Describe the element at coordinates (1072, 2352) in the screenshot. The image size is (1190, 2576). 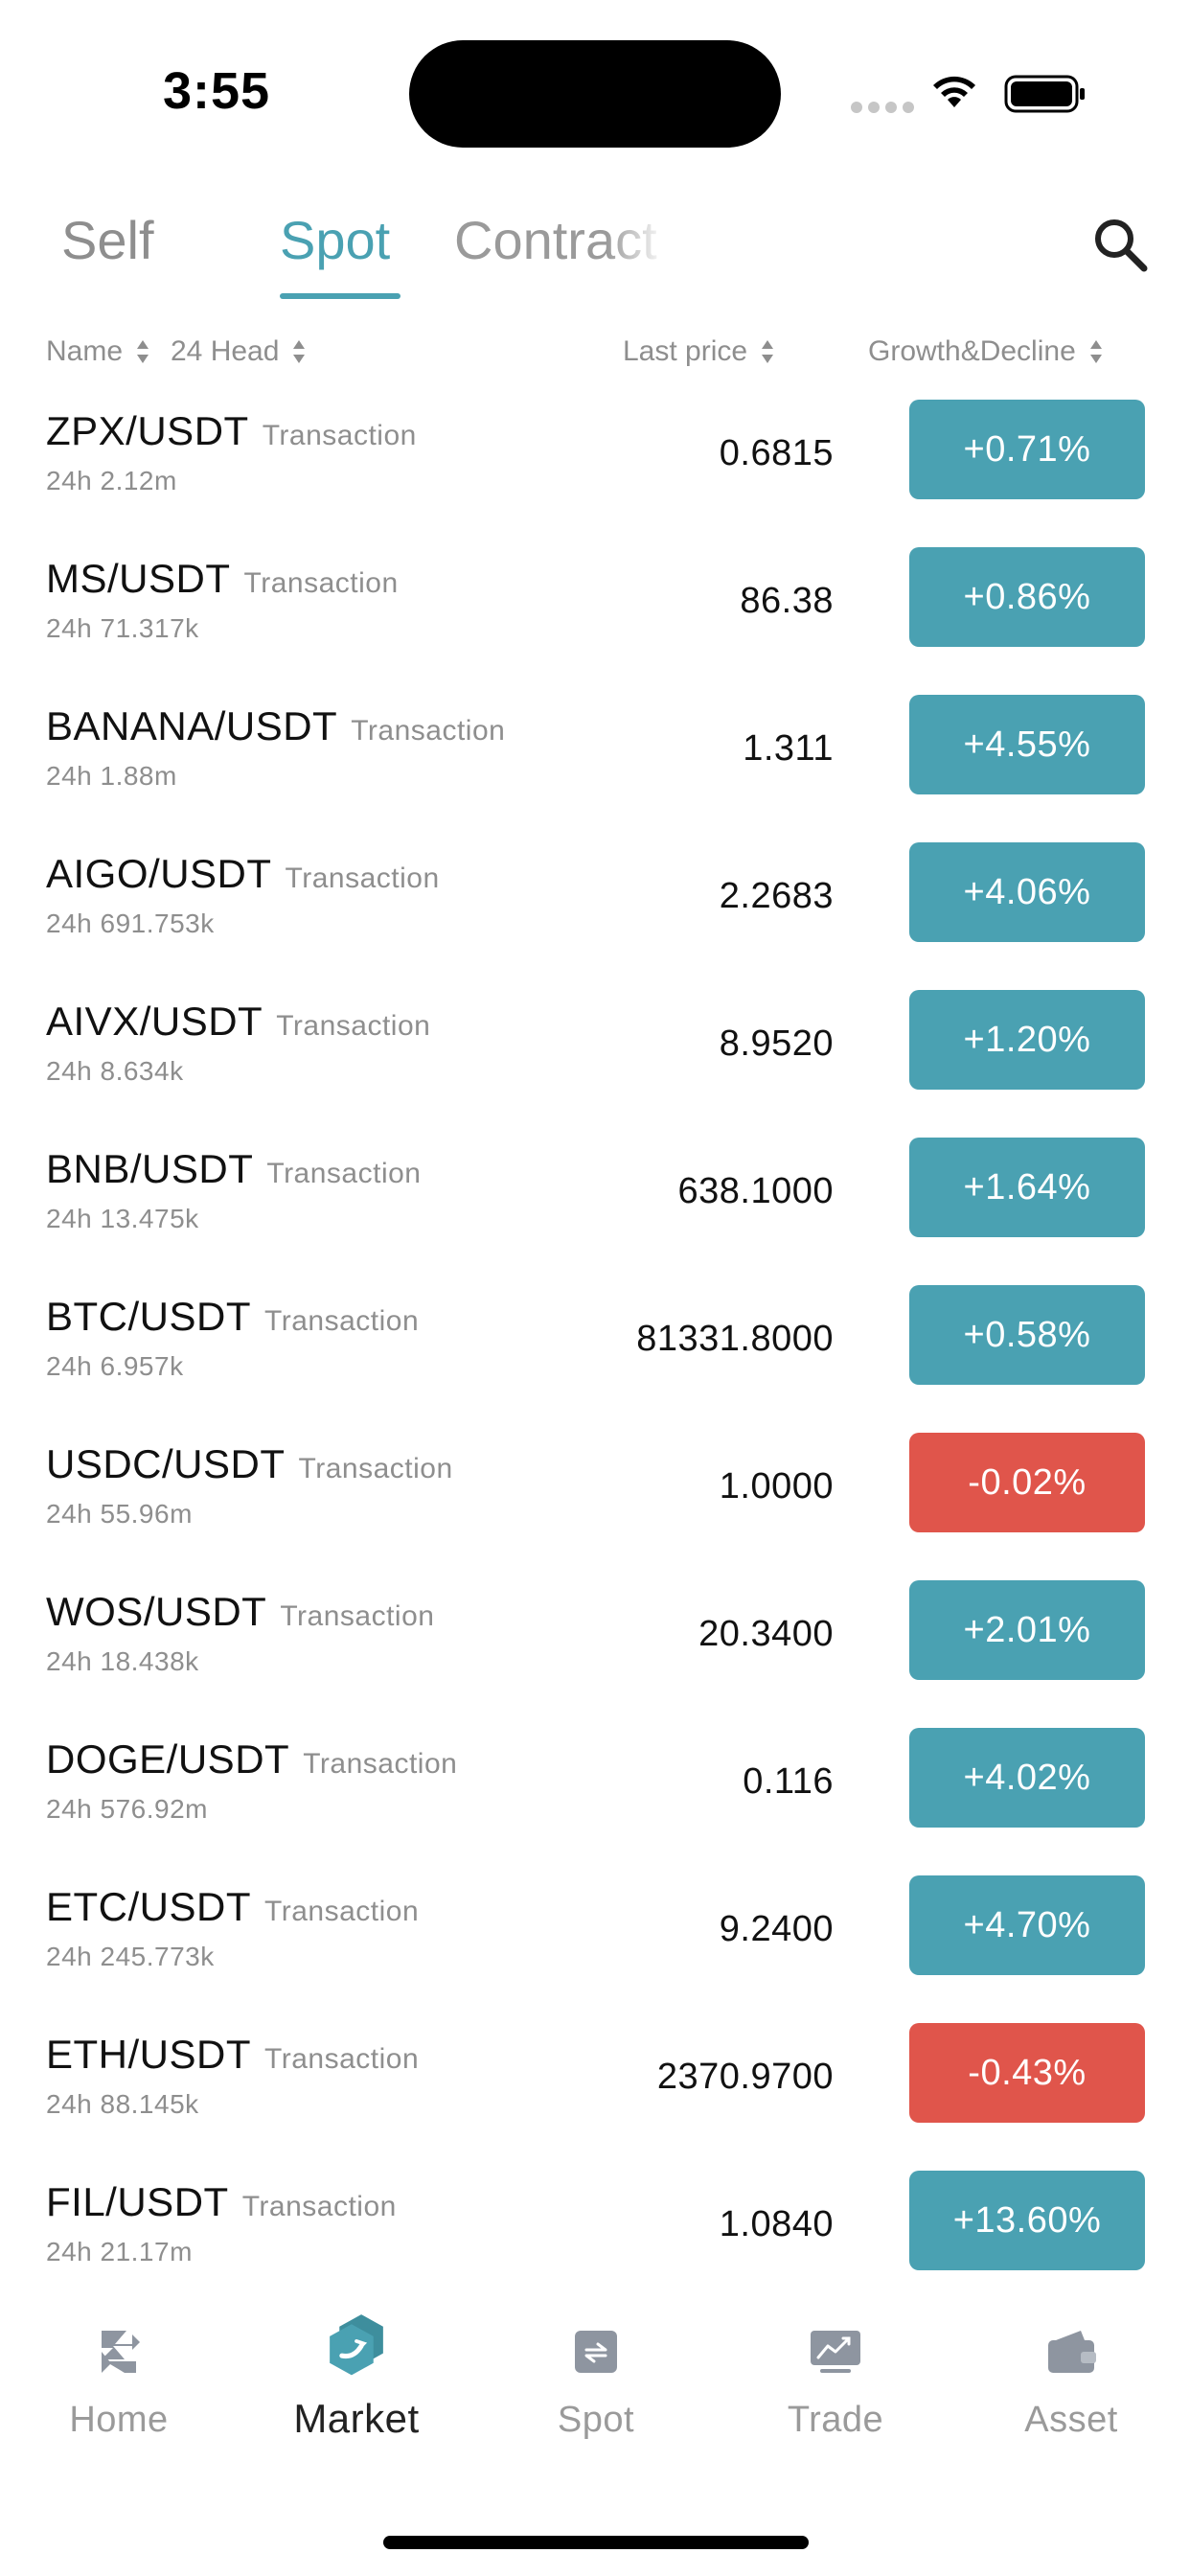
I see `wallet-icon` at that location.